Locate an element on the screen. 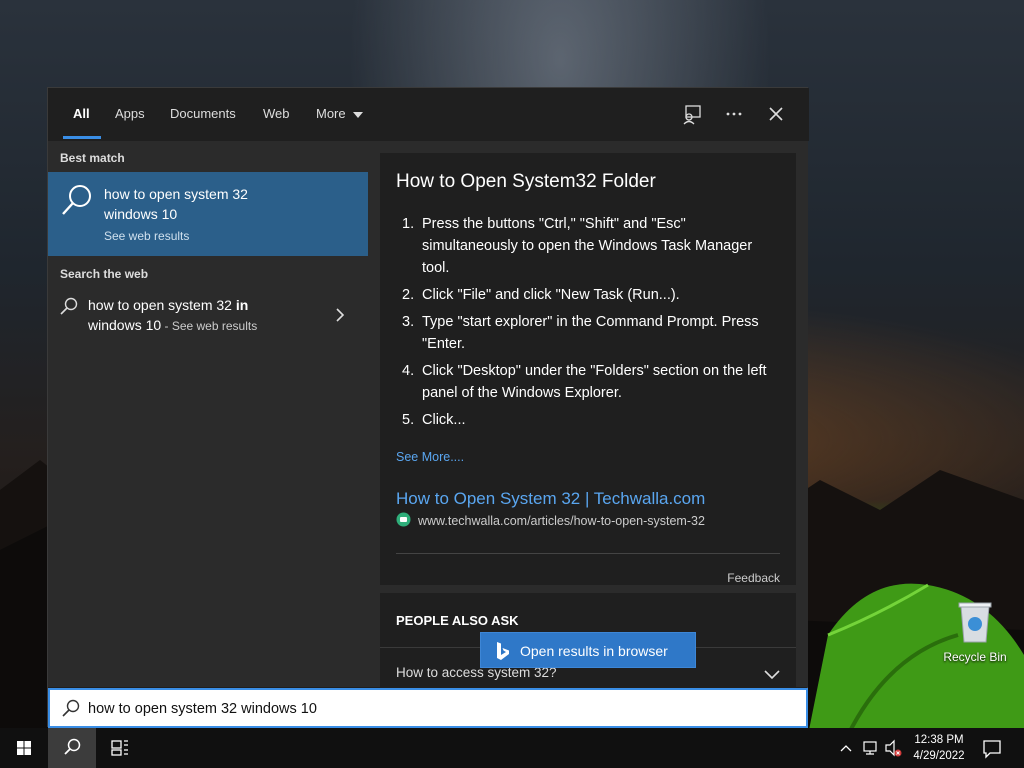  best-match-subtitle: See web results is located at coordinates (147, 236).